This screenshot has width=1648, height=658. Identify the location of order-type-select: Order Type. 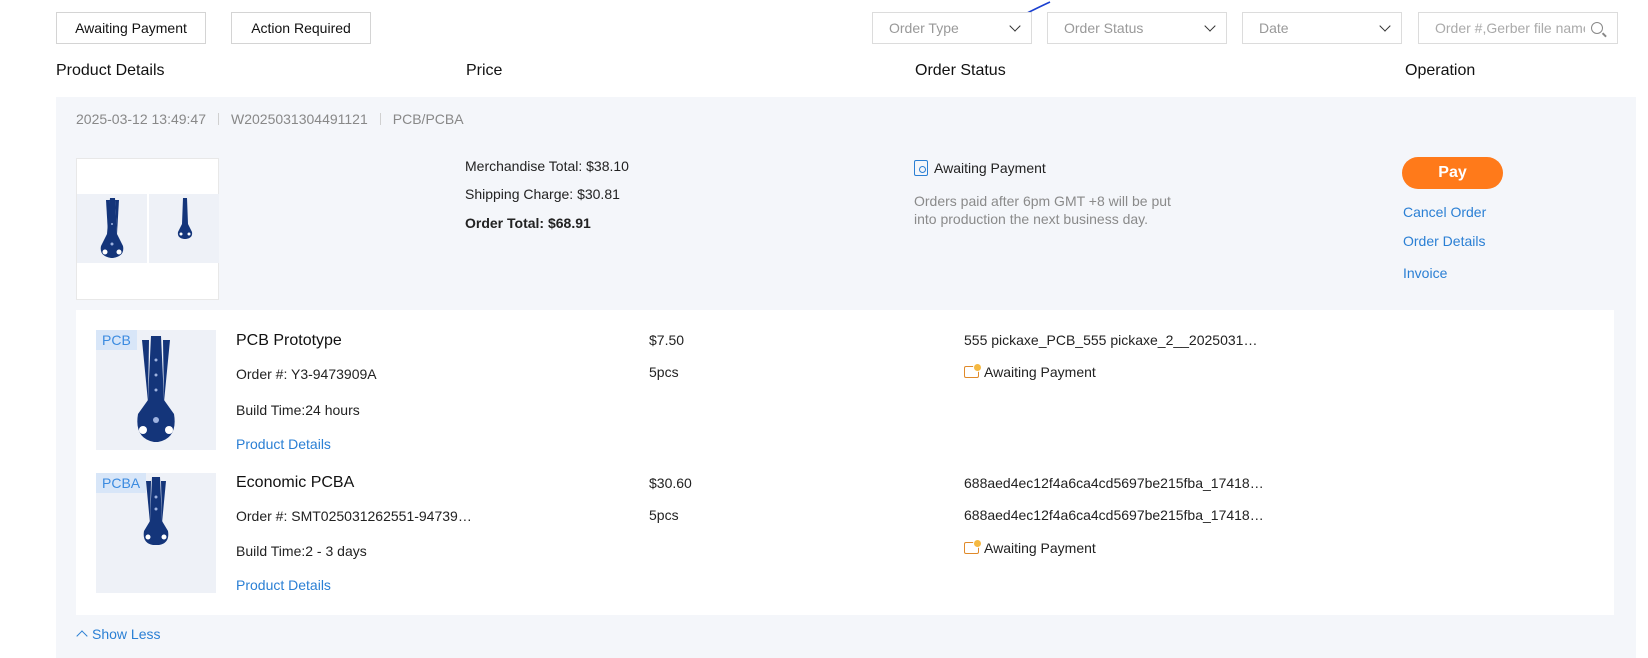
(952, 28).